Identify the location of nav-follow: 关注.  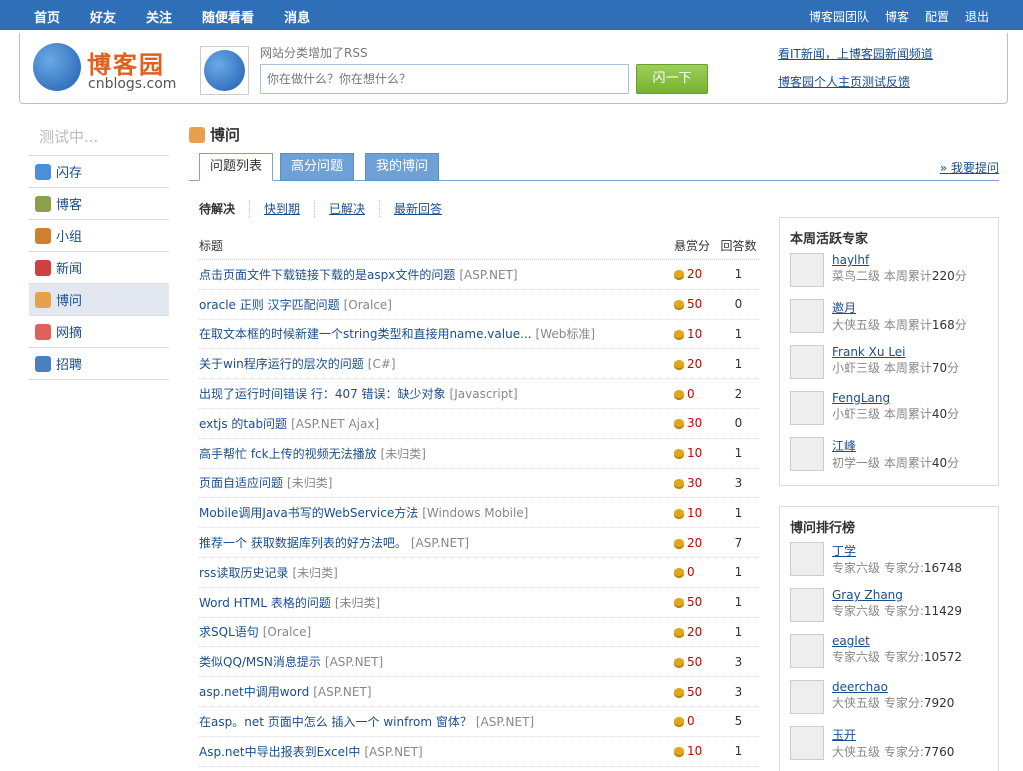
(159, 16).